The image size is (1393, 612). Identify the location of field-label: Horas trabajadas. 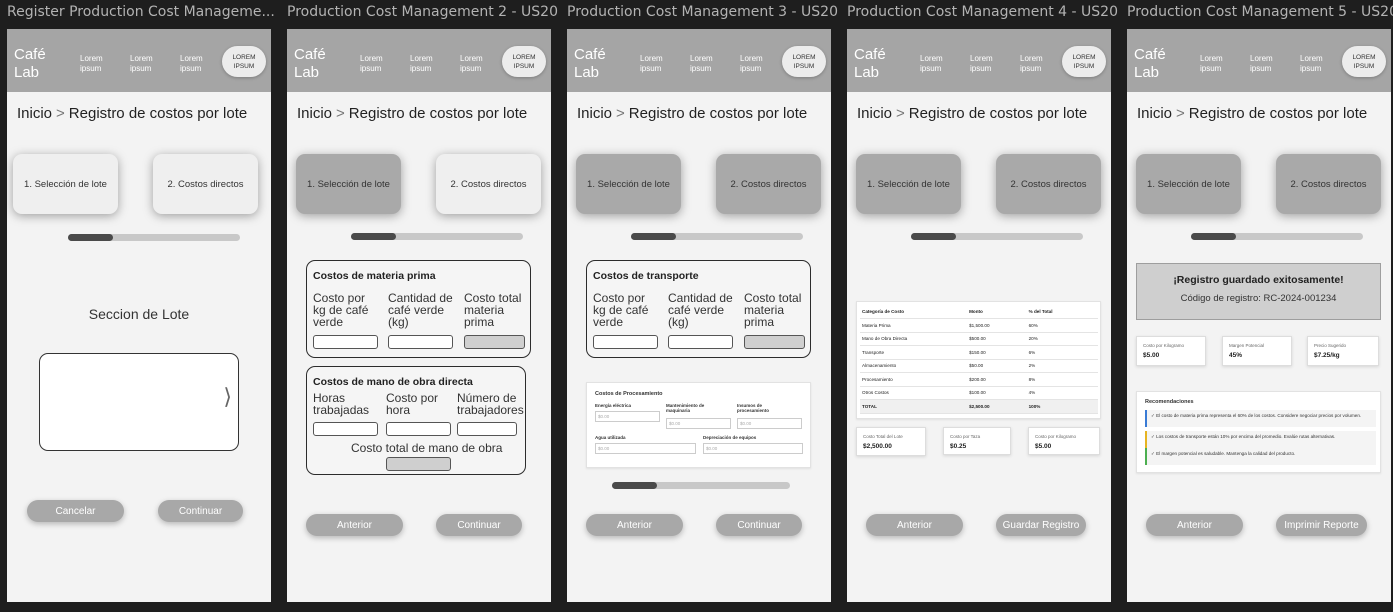
(341, 404).